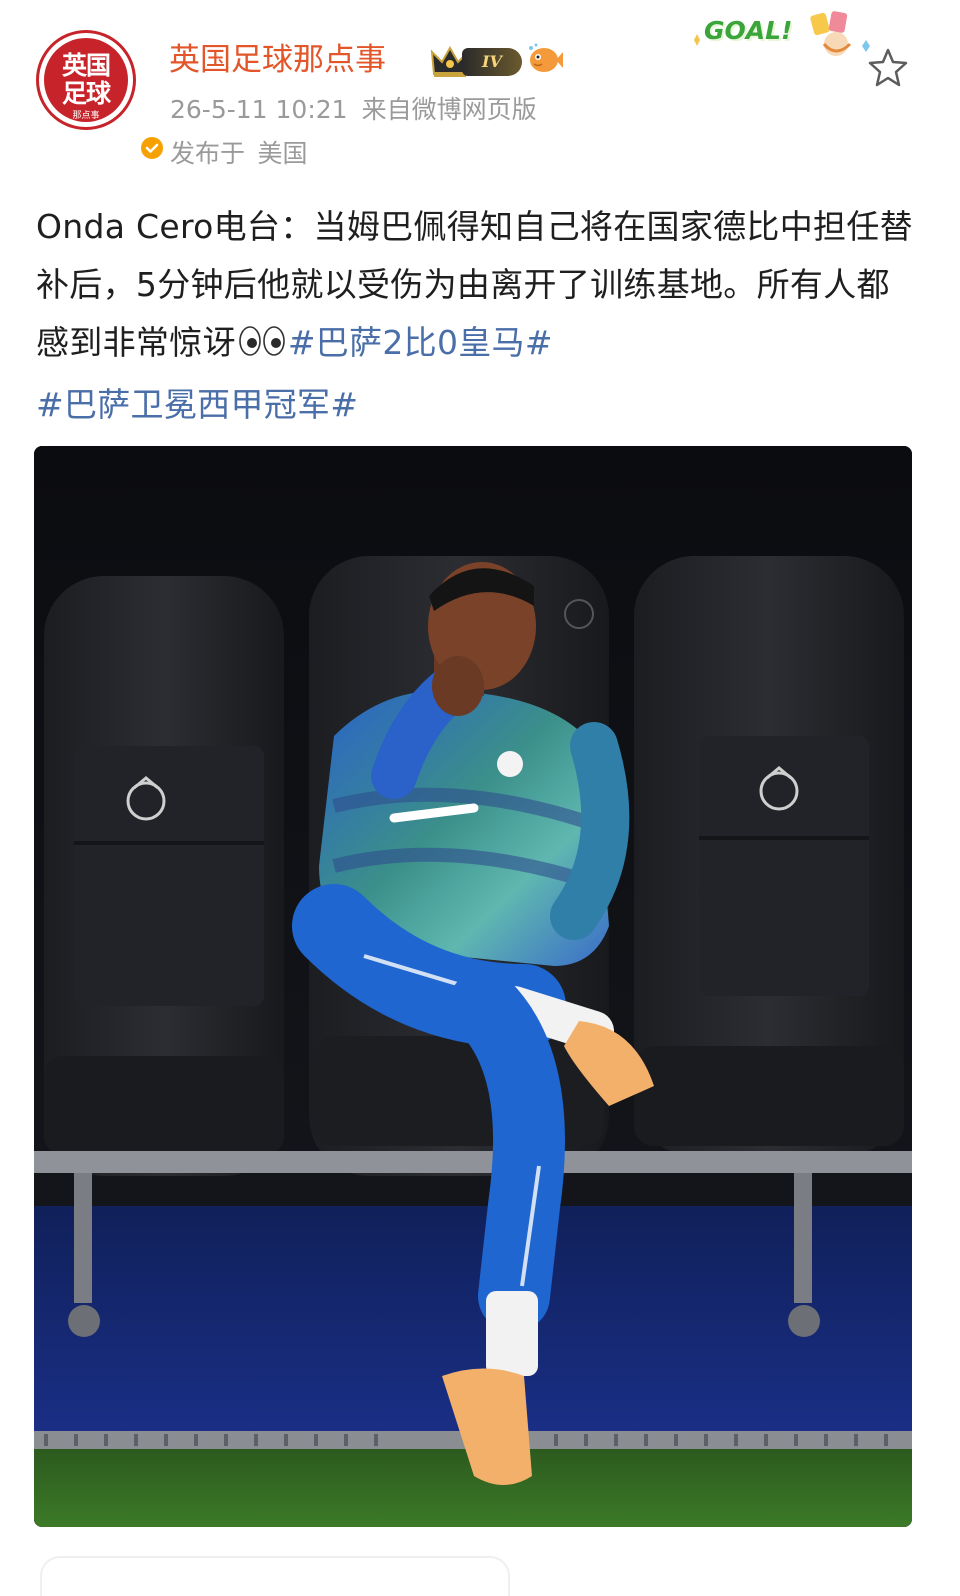 Image resolution: width=960 pixels, height=1596 pixels. Describe the element at coordinates (197, 404) in the screenshot. I see `topic-link: #巴萨卫冕西甲冠军#` at that location.